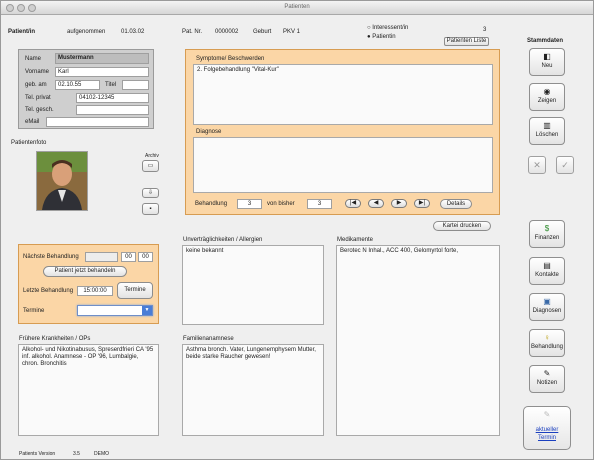 The width and height of the screenshot is (594, 460). Describe the element at coordinates (466, 41) in the screenshot. I see `patient-list-button: Patienten Liste` at that location.